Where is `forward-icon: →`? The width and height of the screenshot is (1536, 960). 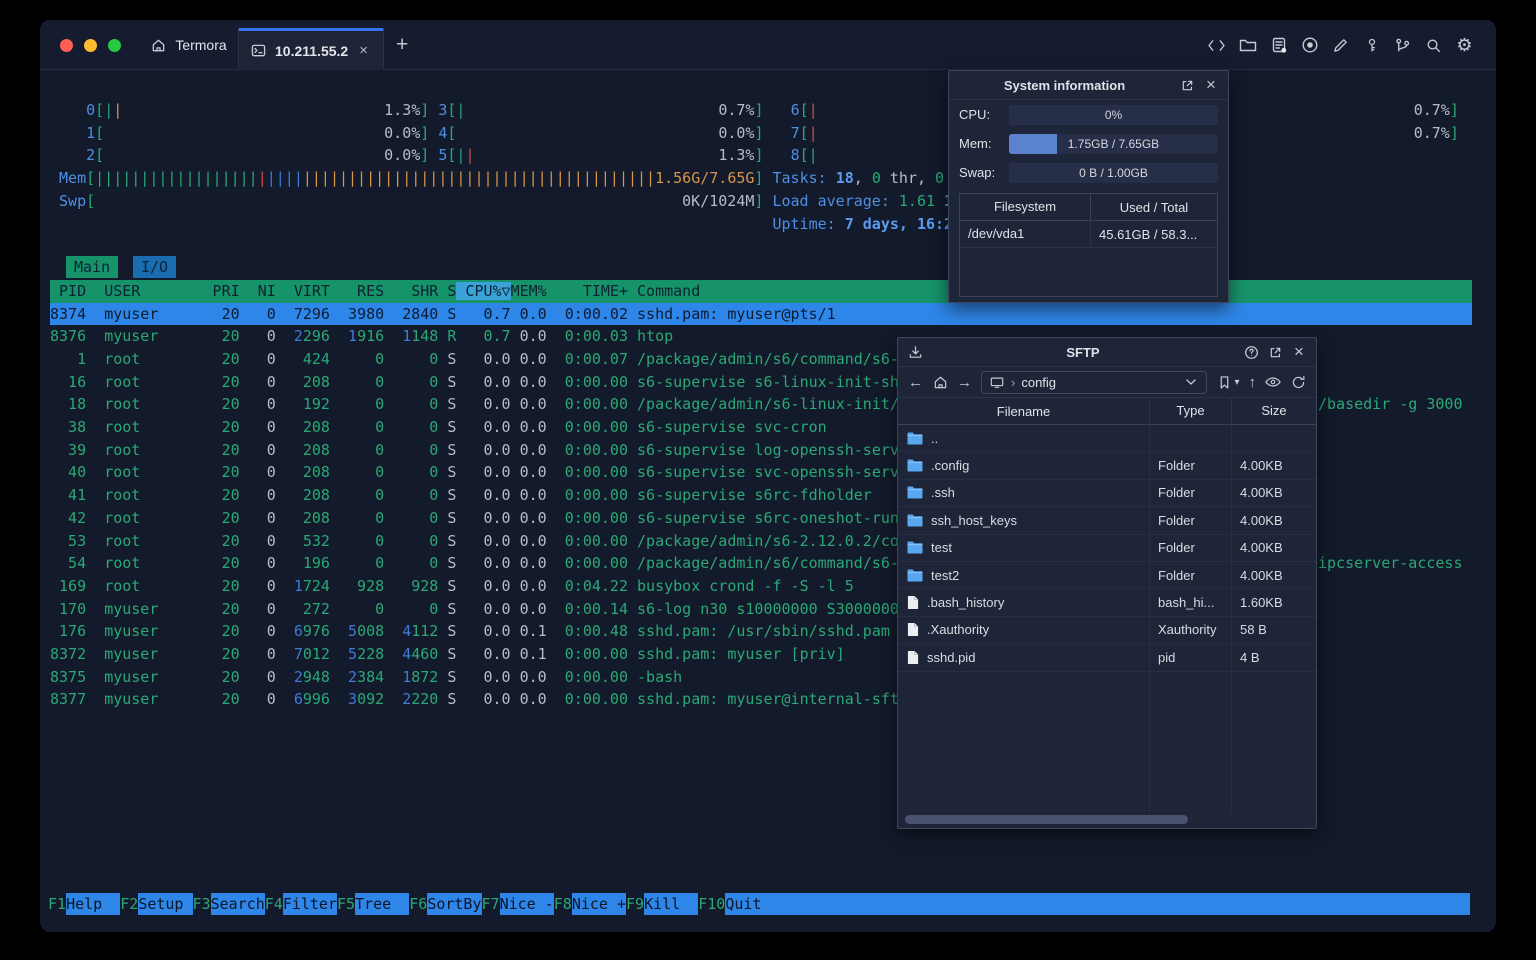 forward-icon: → is located at coordinates (964, 382).